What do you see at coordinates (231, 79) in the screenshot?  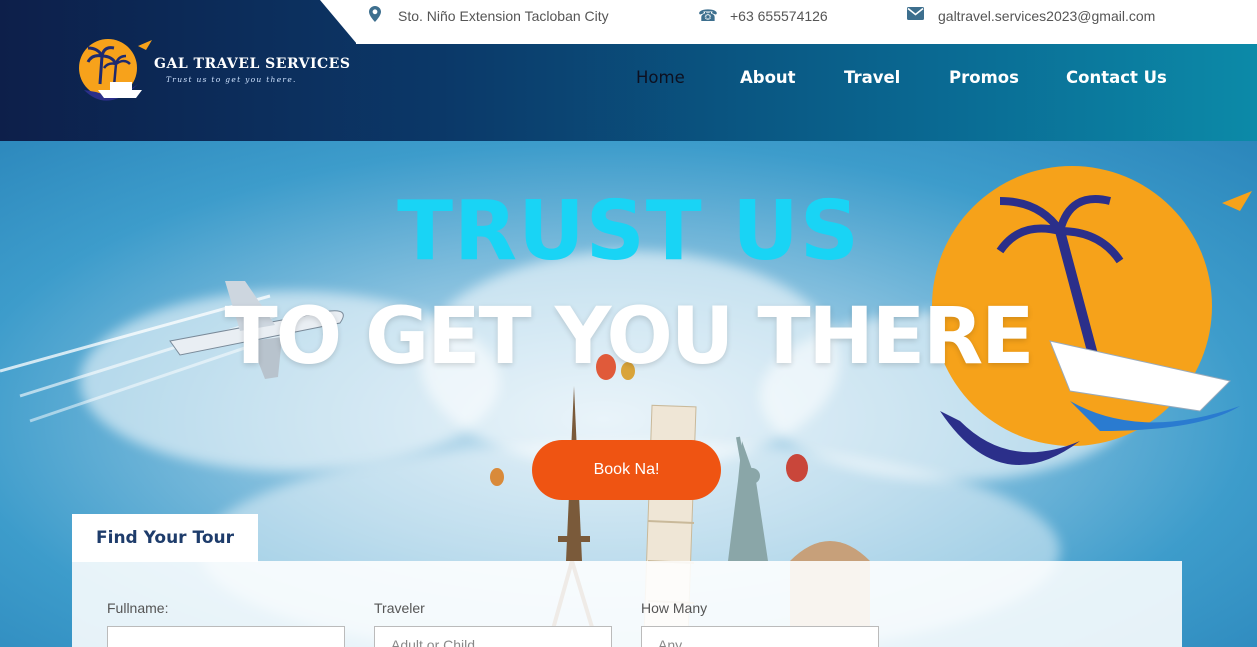 I see `brand-tagline: Trust us to get you there.` at bounding box center [231, 79].